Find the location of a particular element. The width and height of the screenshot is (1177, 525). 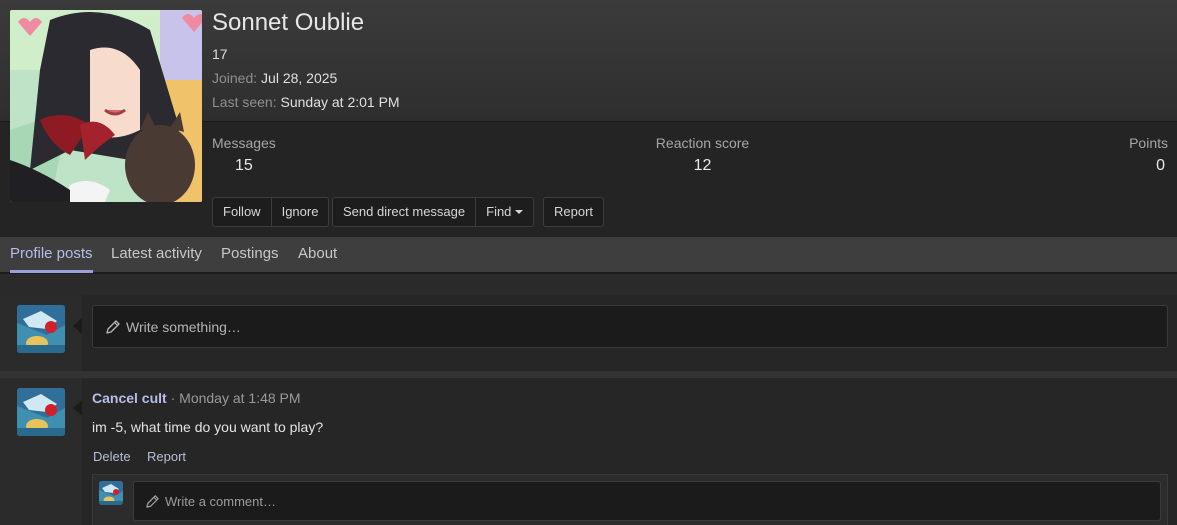

stat-messages-value: 15 is located at coordinates (244, 166).